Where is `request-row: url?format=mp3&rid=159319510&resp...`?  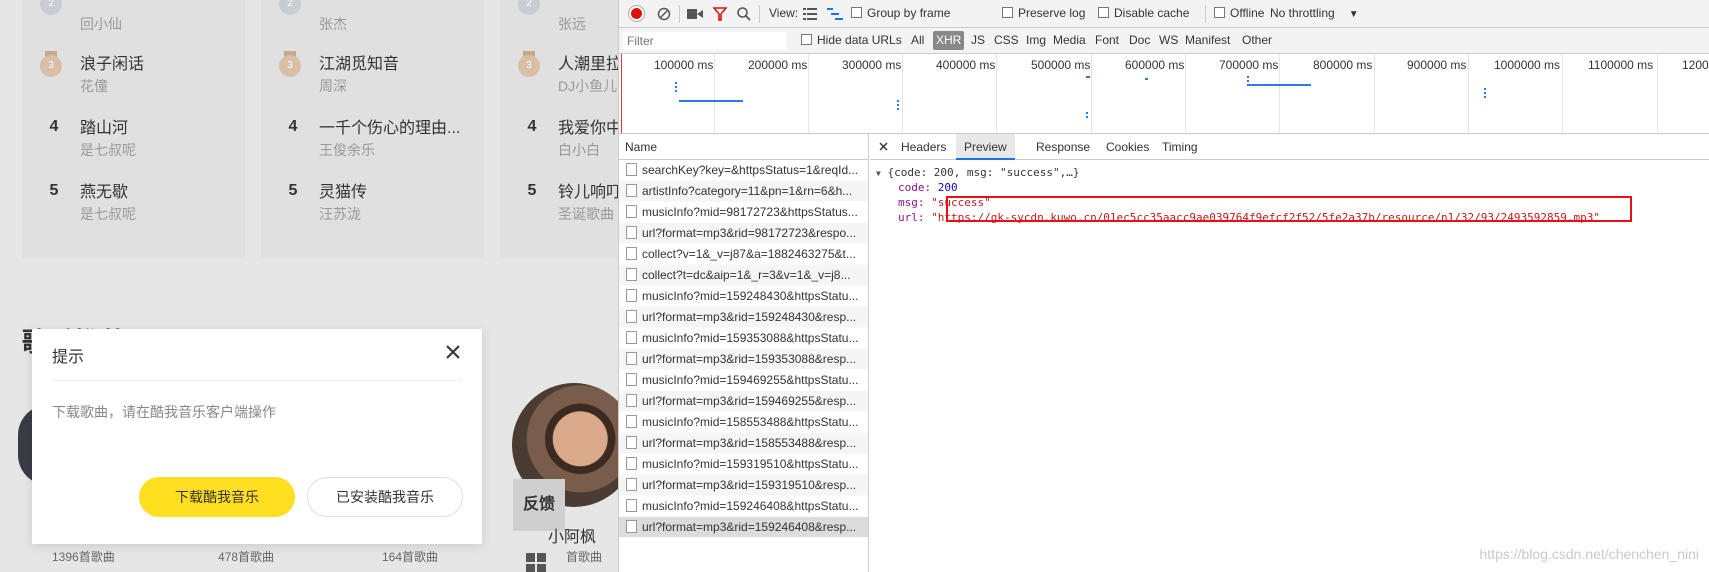
request-row: url?format=mp3&rid=159319510&resp... is located at coordinates (743, 485).